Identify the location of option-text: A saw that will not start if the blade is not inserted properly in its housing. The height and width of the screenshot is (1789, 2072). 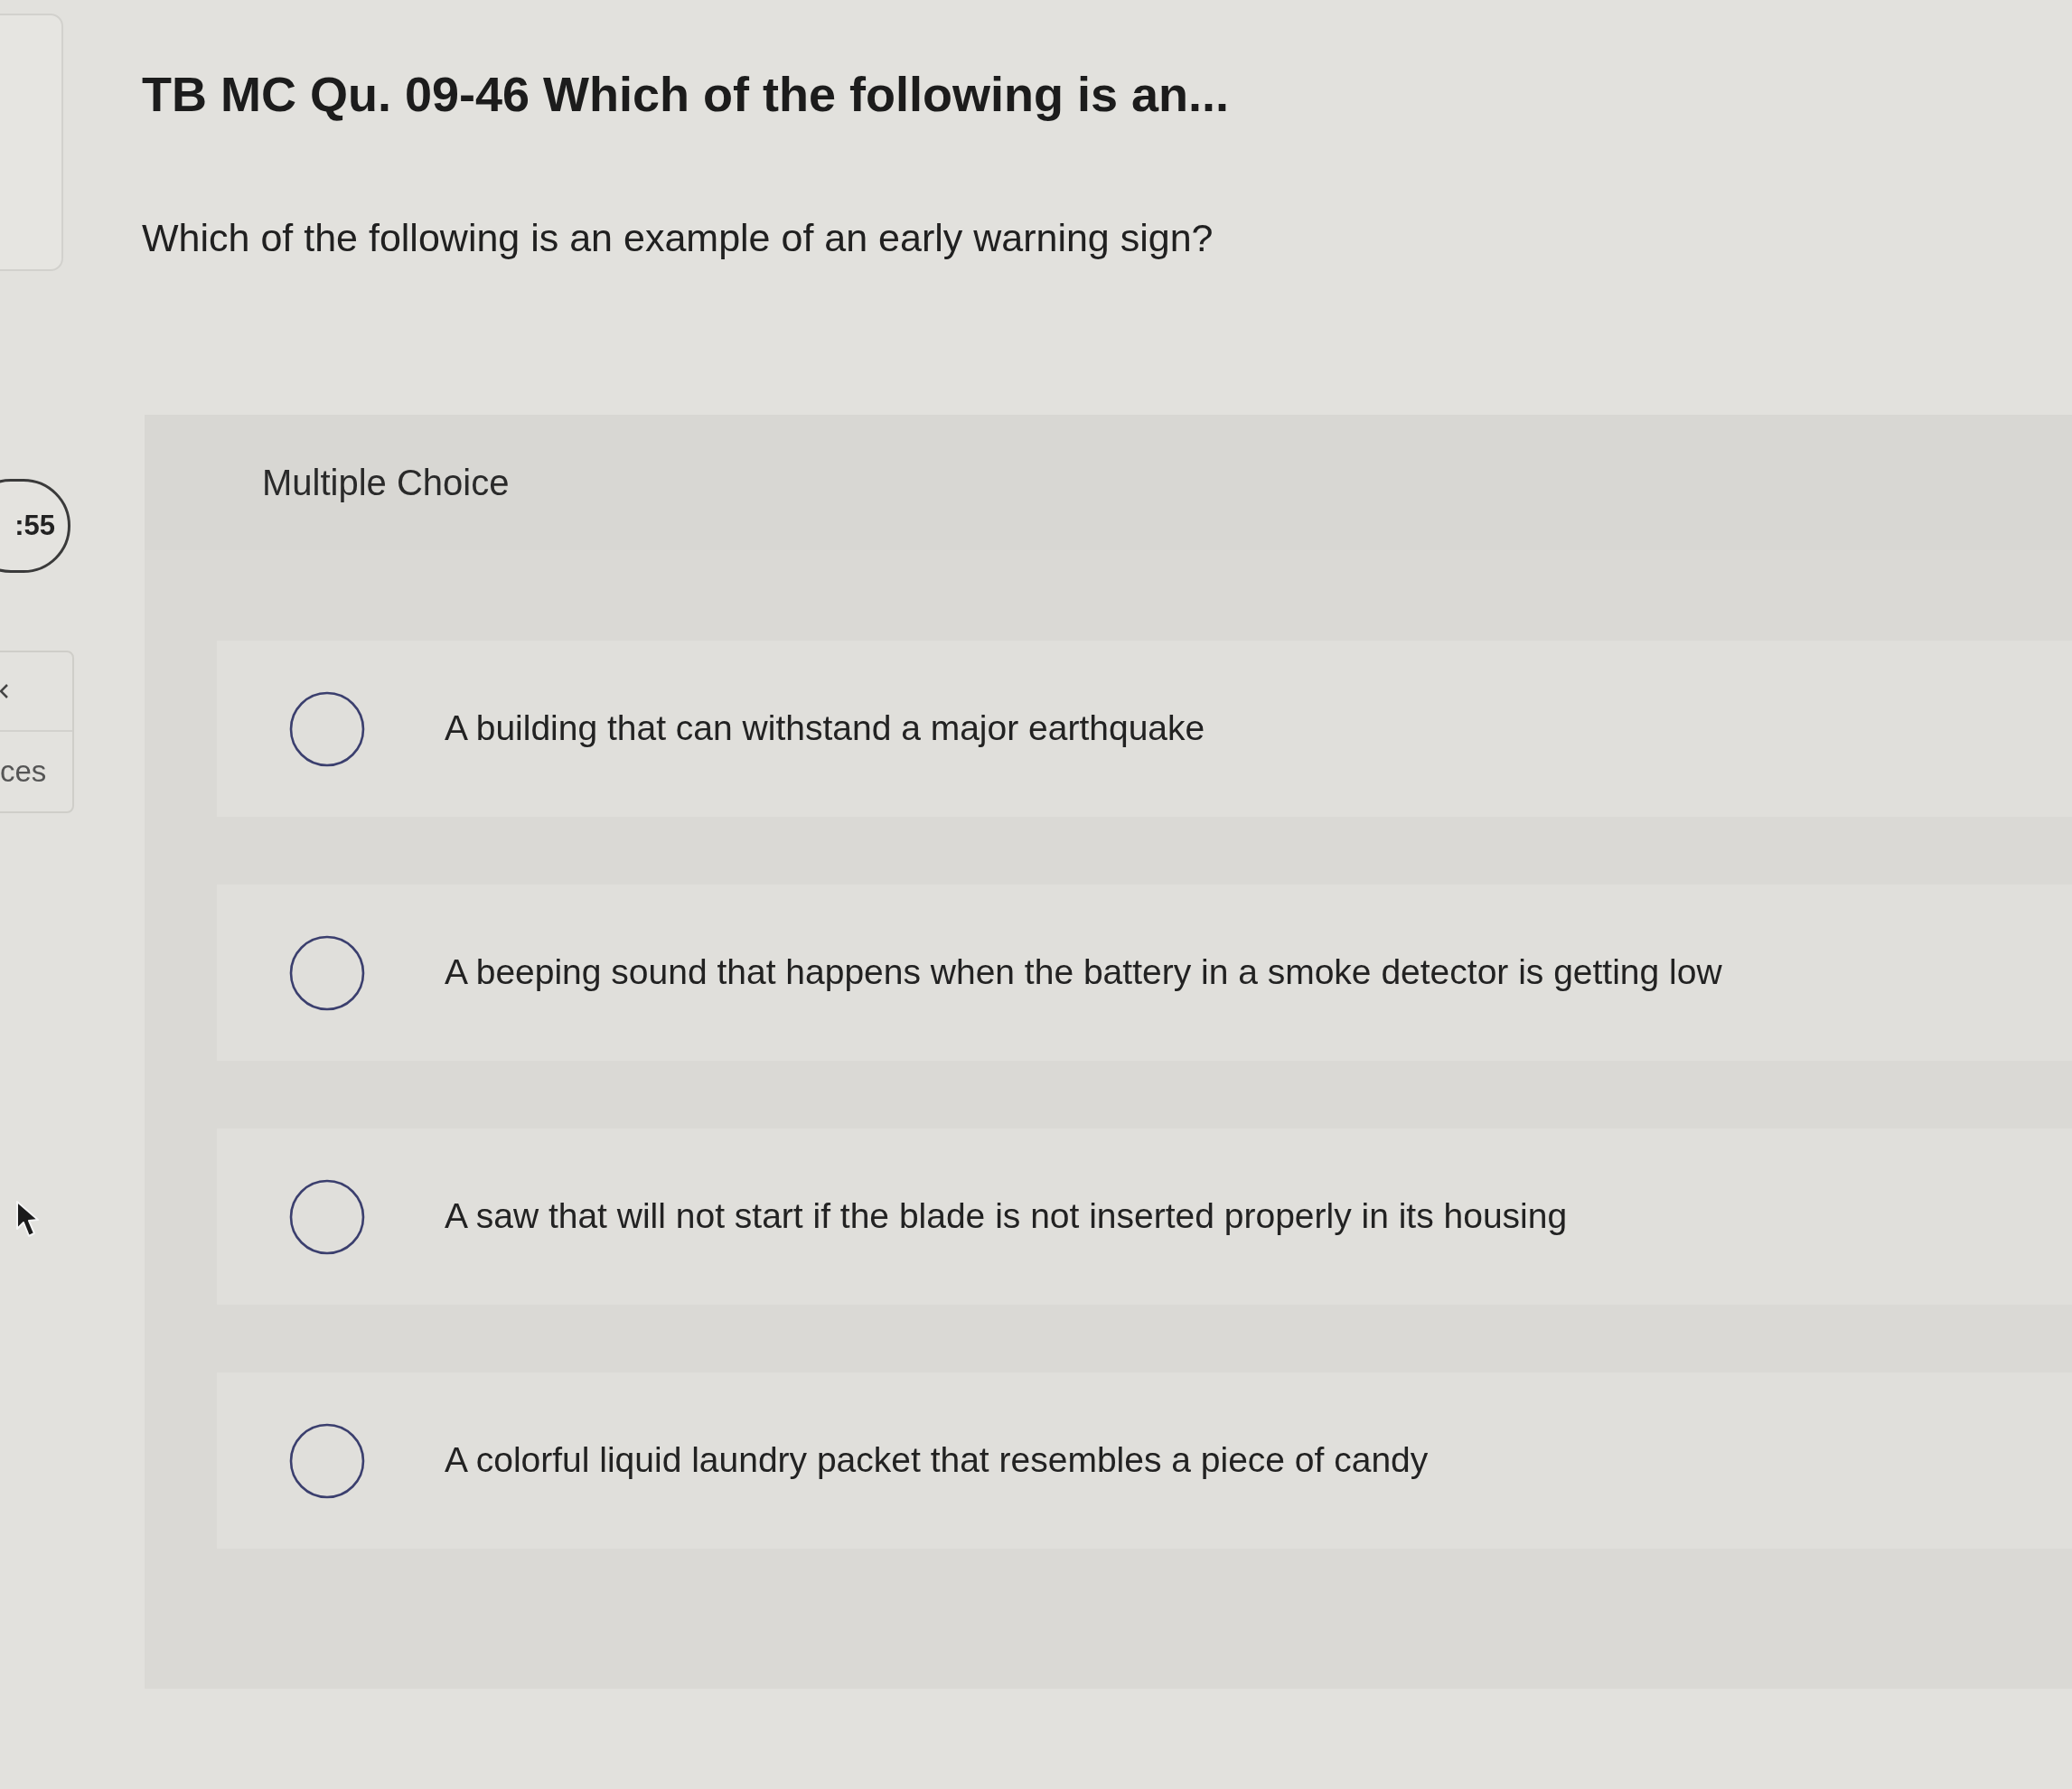
(1006, 1216).